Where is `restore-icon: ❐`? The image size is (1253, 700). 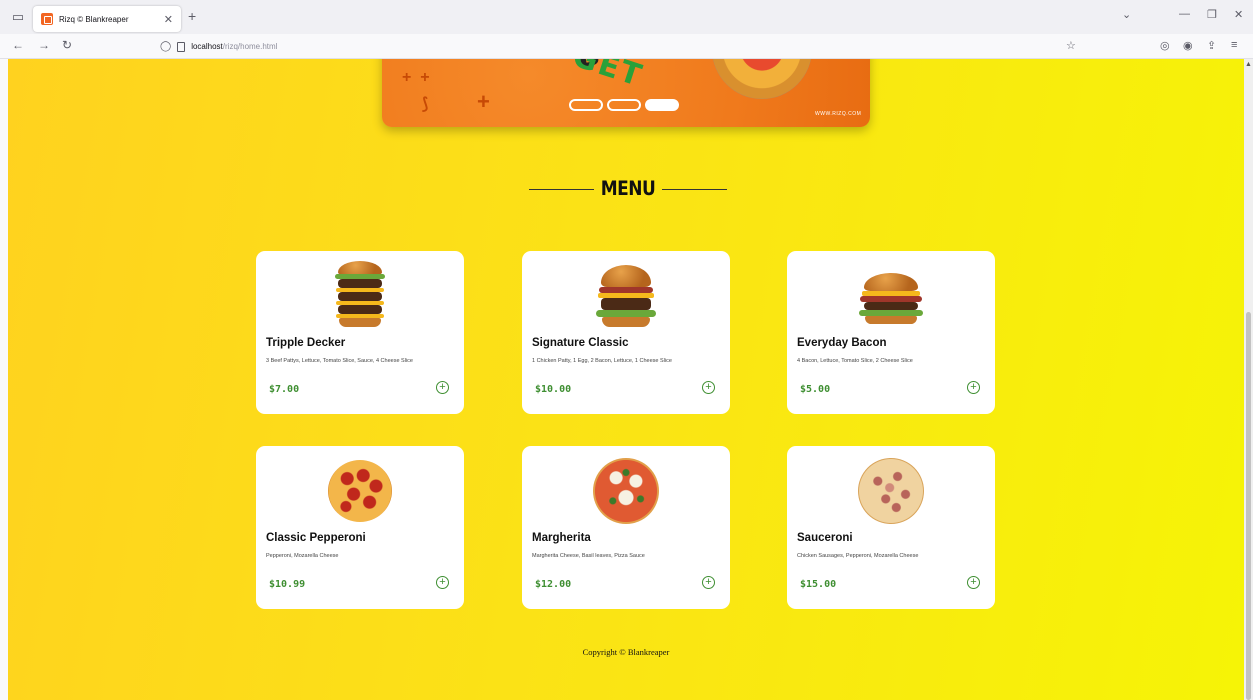
restore-icon: ❐ is located at coordinates (1212, 14).